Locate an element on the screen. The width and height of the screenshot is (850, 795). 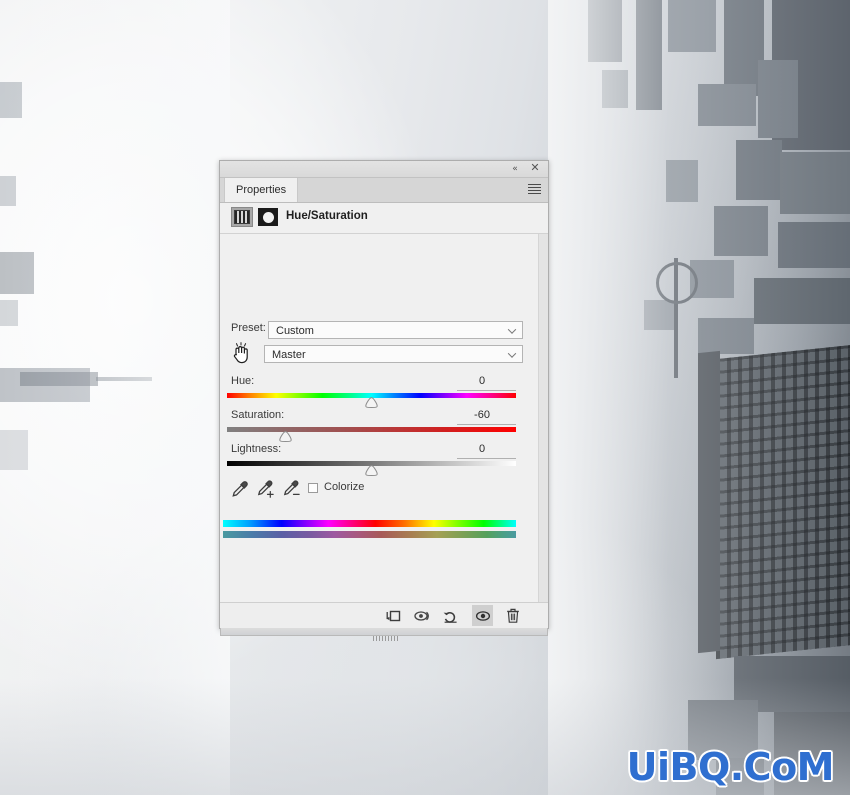
panel-footer-toolbar is located at coordinates (384, 615).